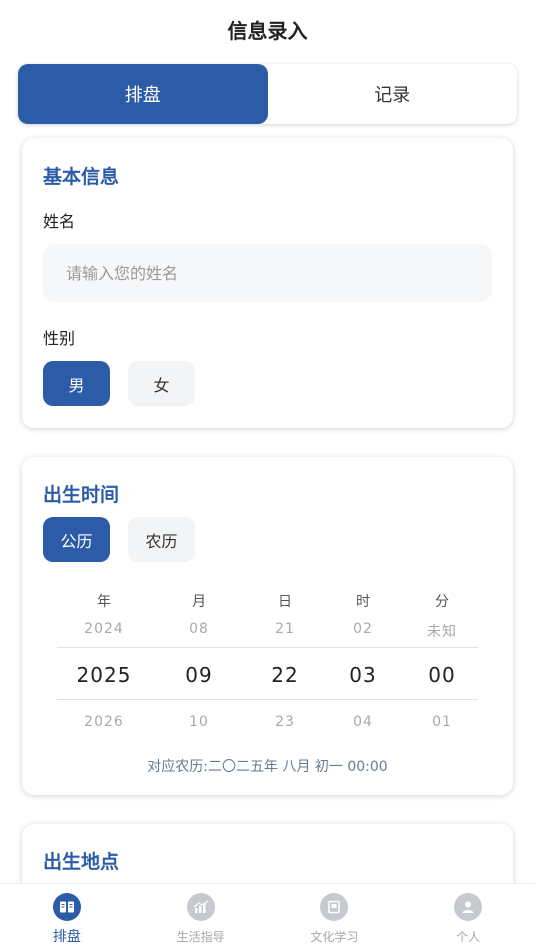  What do you see at coordinates (81, 495) in the screenshot?
I see `birth-time-title: 出生时间` at bounding box center [81, 495].